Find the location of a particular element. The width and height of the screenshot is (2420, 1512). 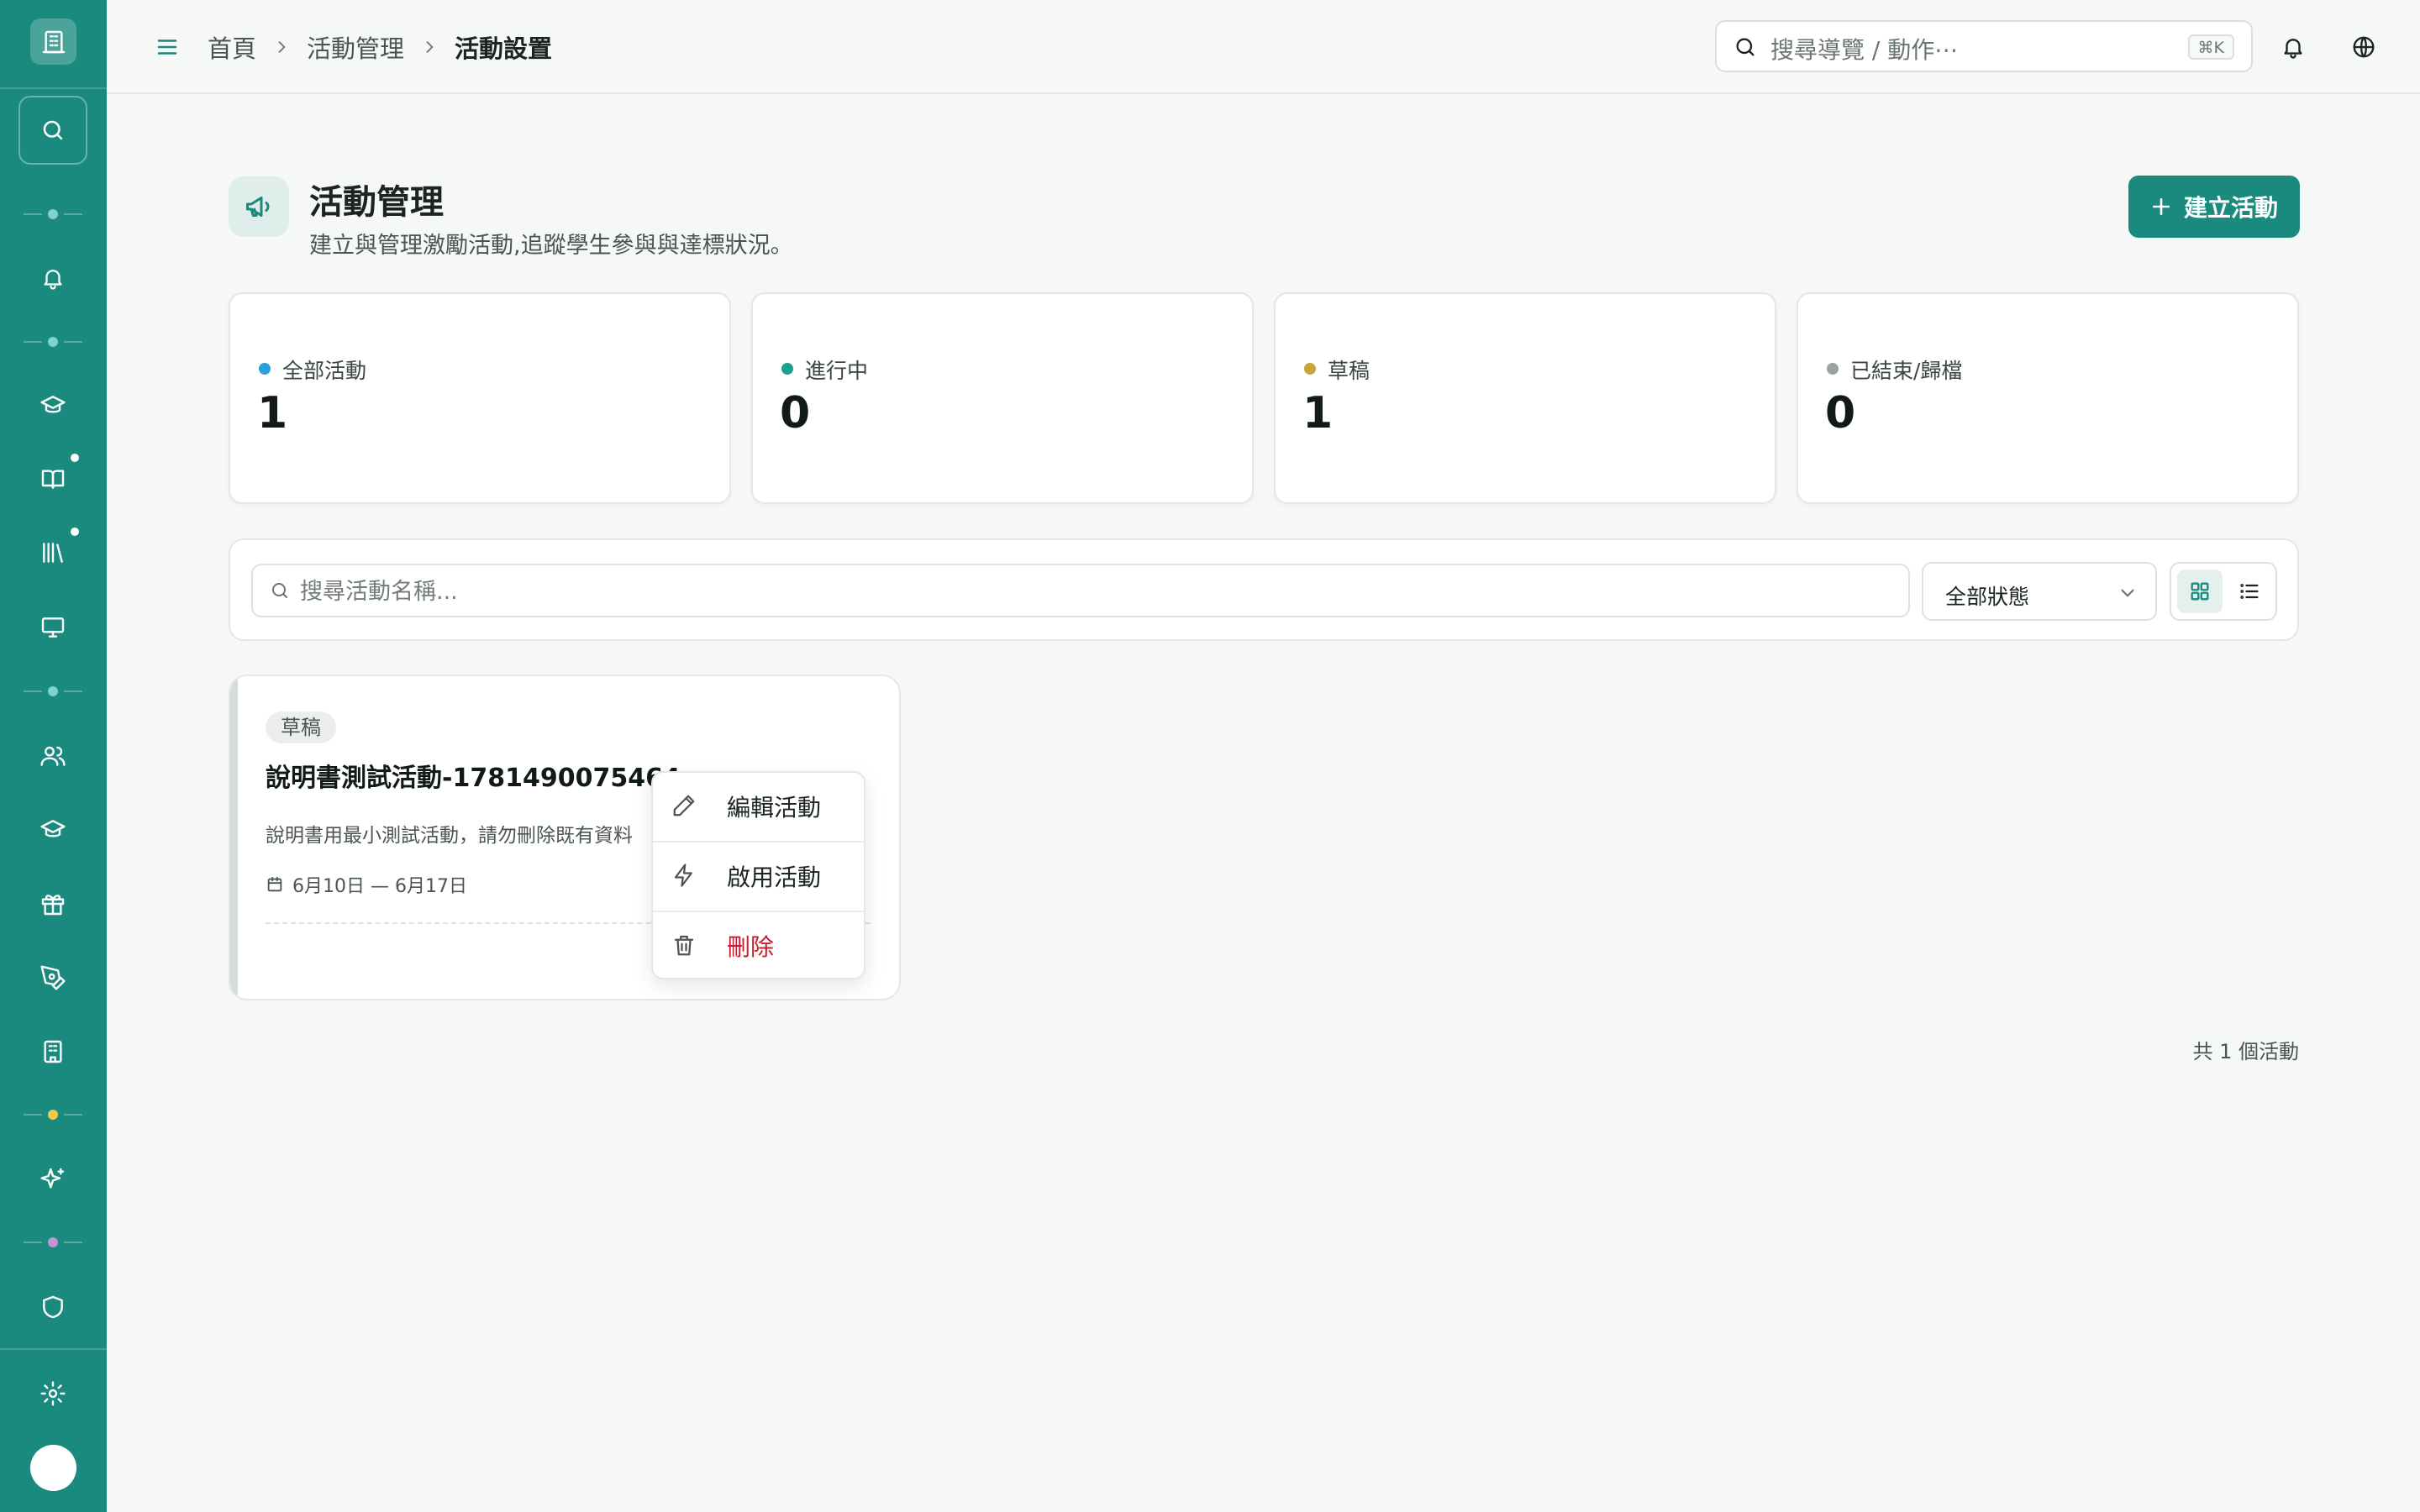

app-logo is located at coordinates (53, 41).